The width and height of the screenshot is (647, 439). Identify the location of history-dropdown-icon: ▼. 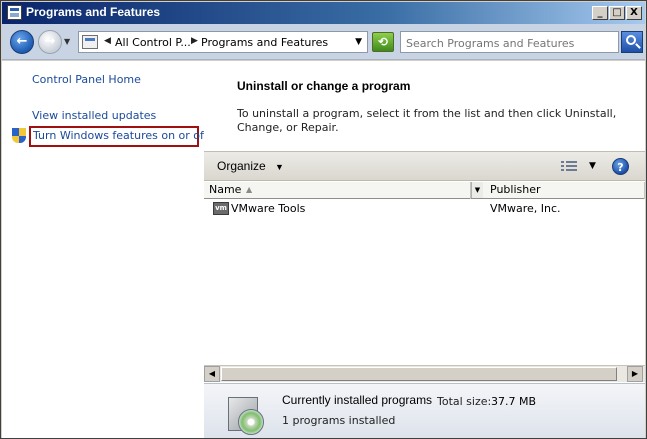
(69, 42).